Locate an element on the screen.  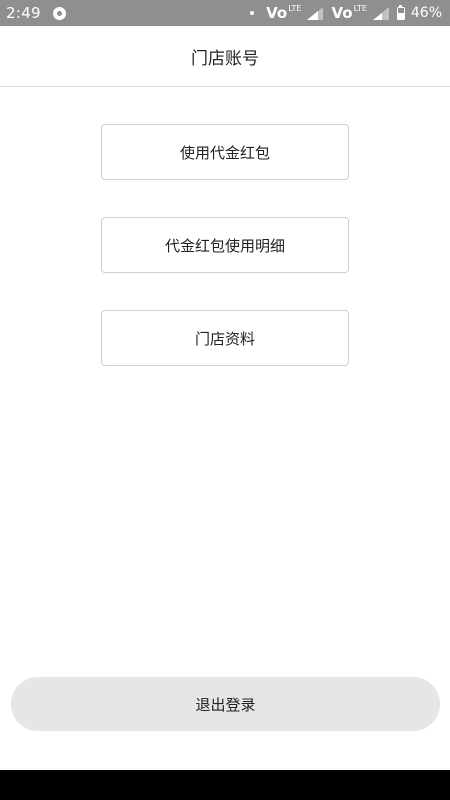
status-left: 2:49 is located at coordinates (33, 13).